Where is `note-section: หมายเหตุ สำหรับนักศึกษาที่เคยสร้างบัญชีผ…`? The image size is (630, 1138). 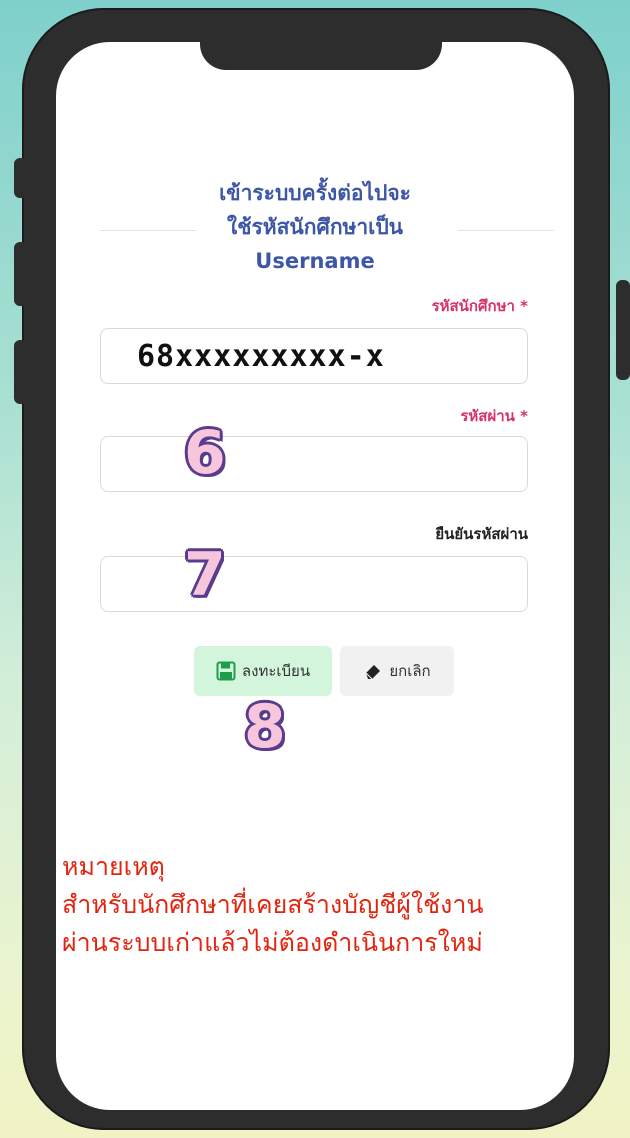
note-section: หมายเหตุ สำหรับนักศึกษาที่เคยสร้างบัญชีผ… is located at coordinates (332, 905).